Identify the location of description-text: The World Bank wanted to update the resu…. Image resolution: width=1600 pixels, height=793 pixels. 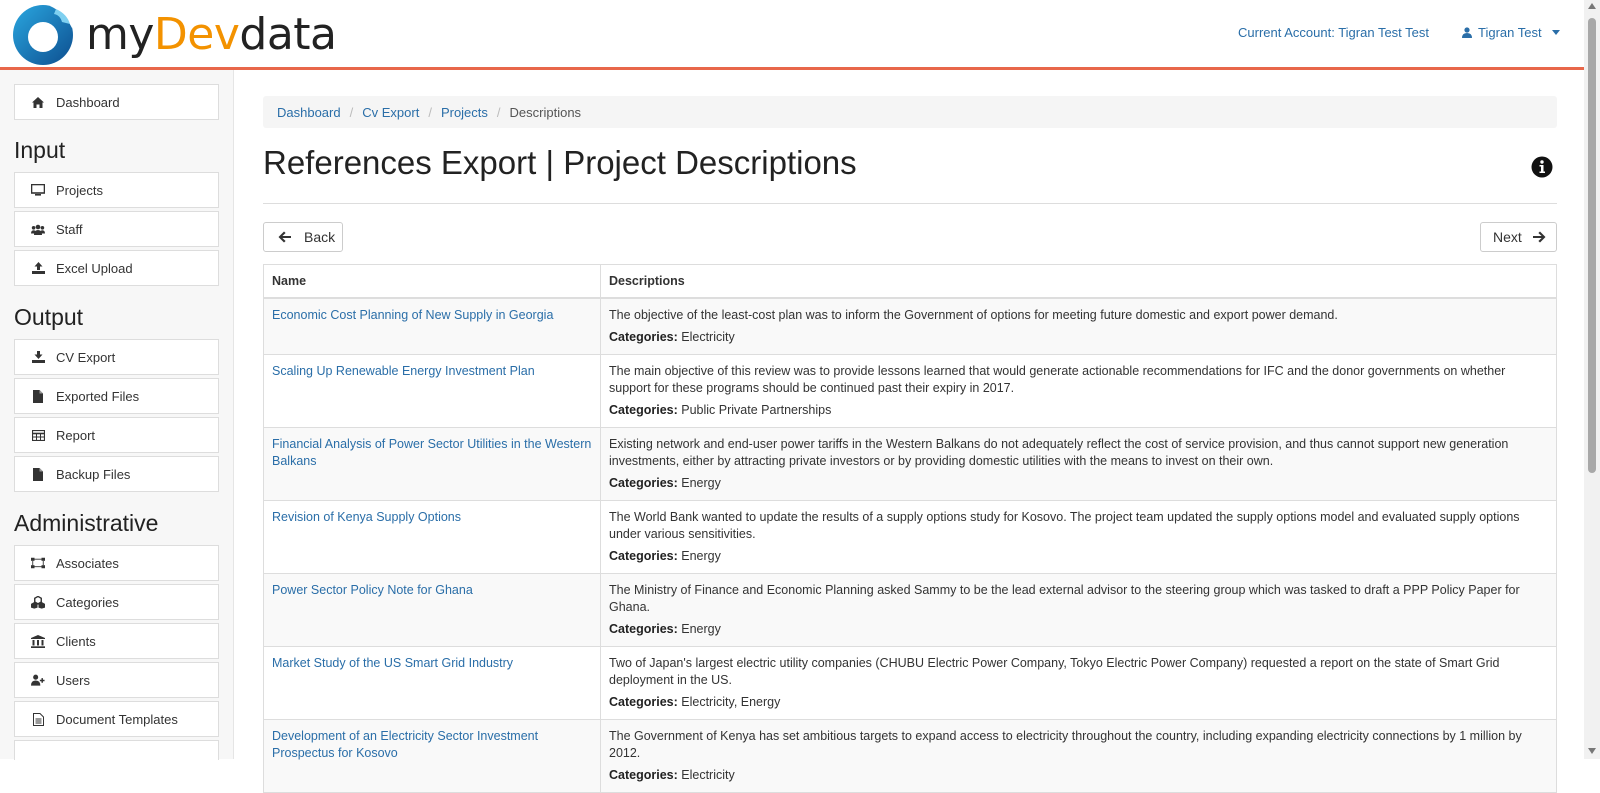
(1064, 525).